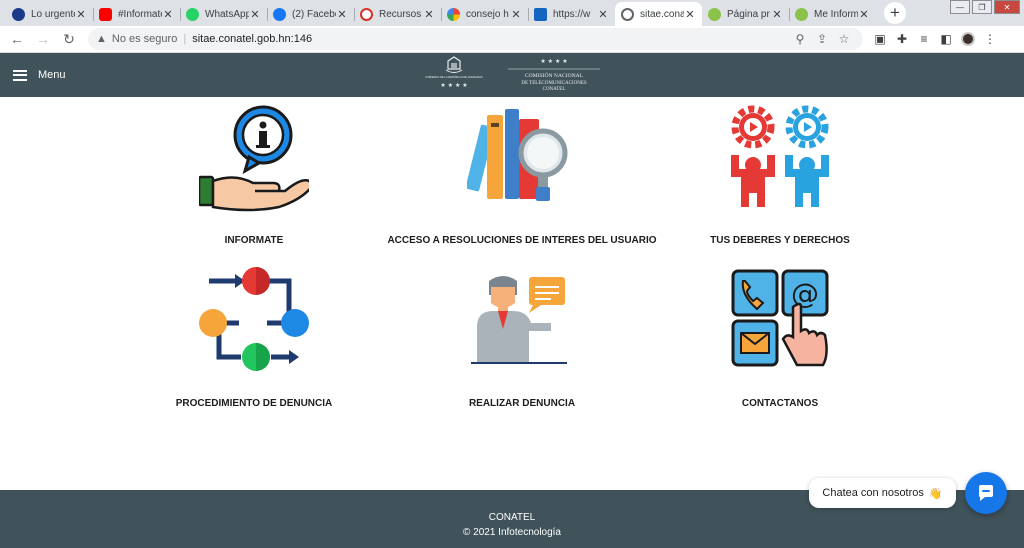 The width and height of the screenshot is (1024, 548). I want to click on recursos-icon, so click(366, 14).